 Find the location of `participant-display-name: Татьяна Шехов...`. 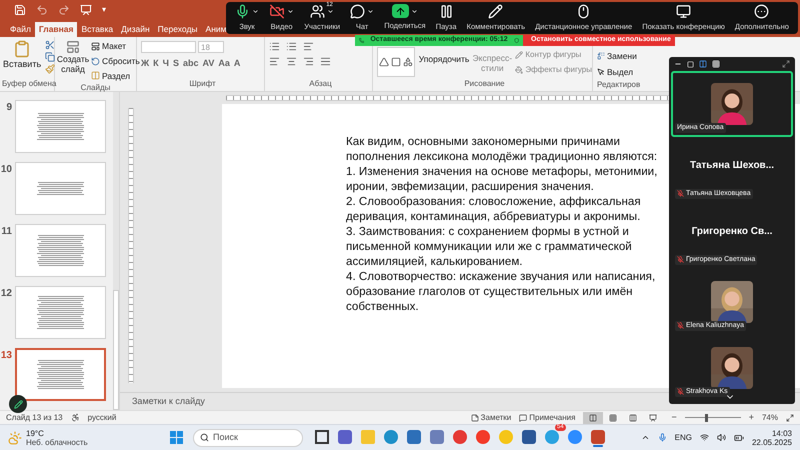

participant-display-name: Татьяна Шехов... is located at coordinates (732, 165).